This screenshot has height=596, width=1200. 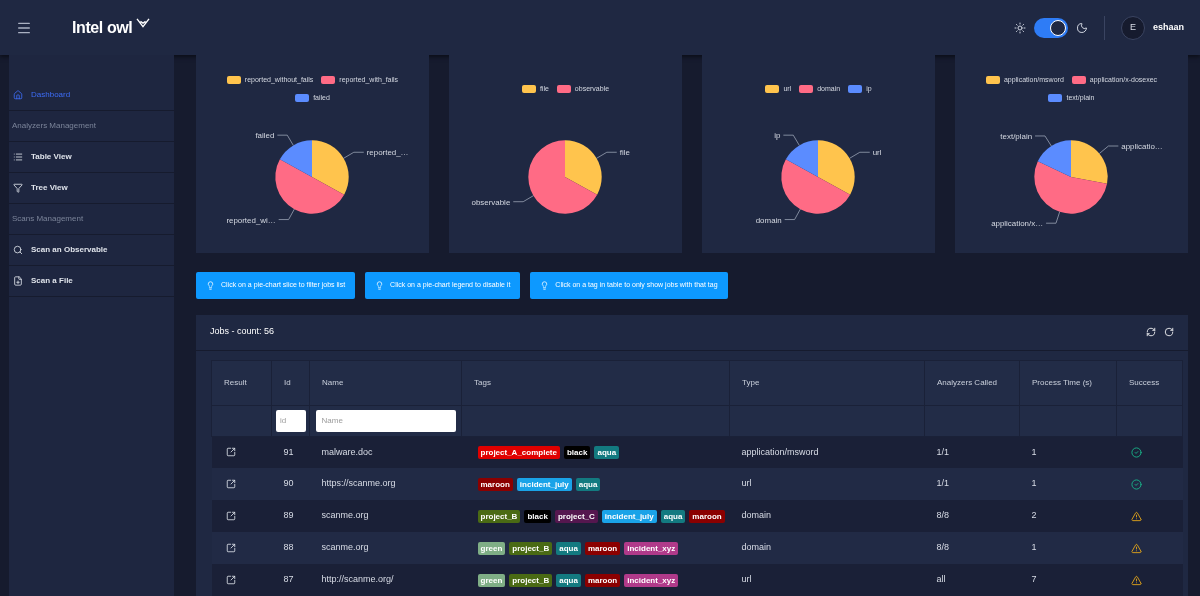 I want to click on user-avatar: E, so click(x=1132, y=27).